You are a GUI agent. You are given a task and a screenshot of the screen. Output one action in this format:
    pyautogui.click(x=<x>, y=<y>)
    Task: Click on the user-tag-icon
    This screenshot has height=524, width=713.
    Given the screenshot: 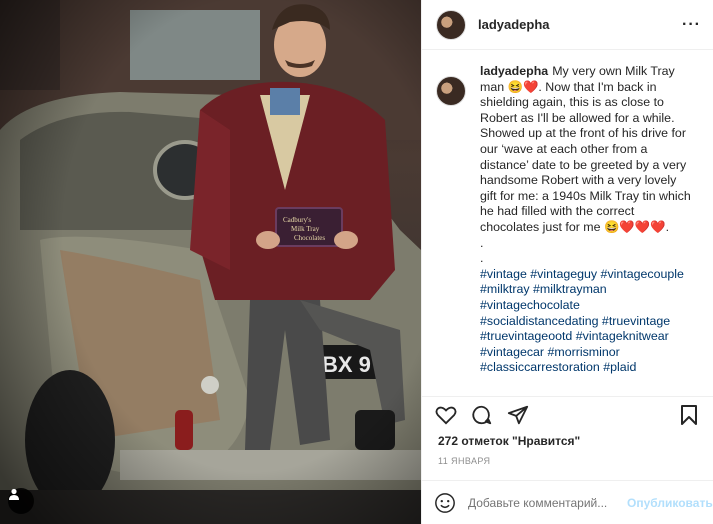 What is the action you would take?
    pyautogui.click(x=14, y=494)
    